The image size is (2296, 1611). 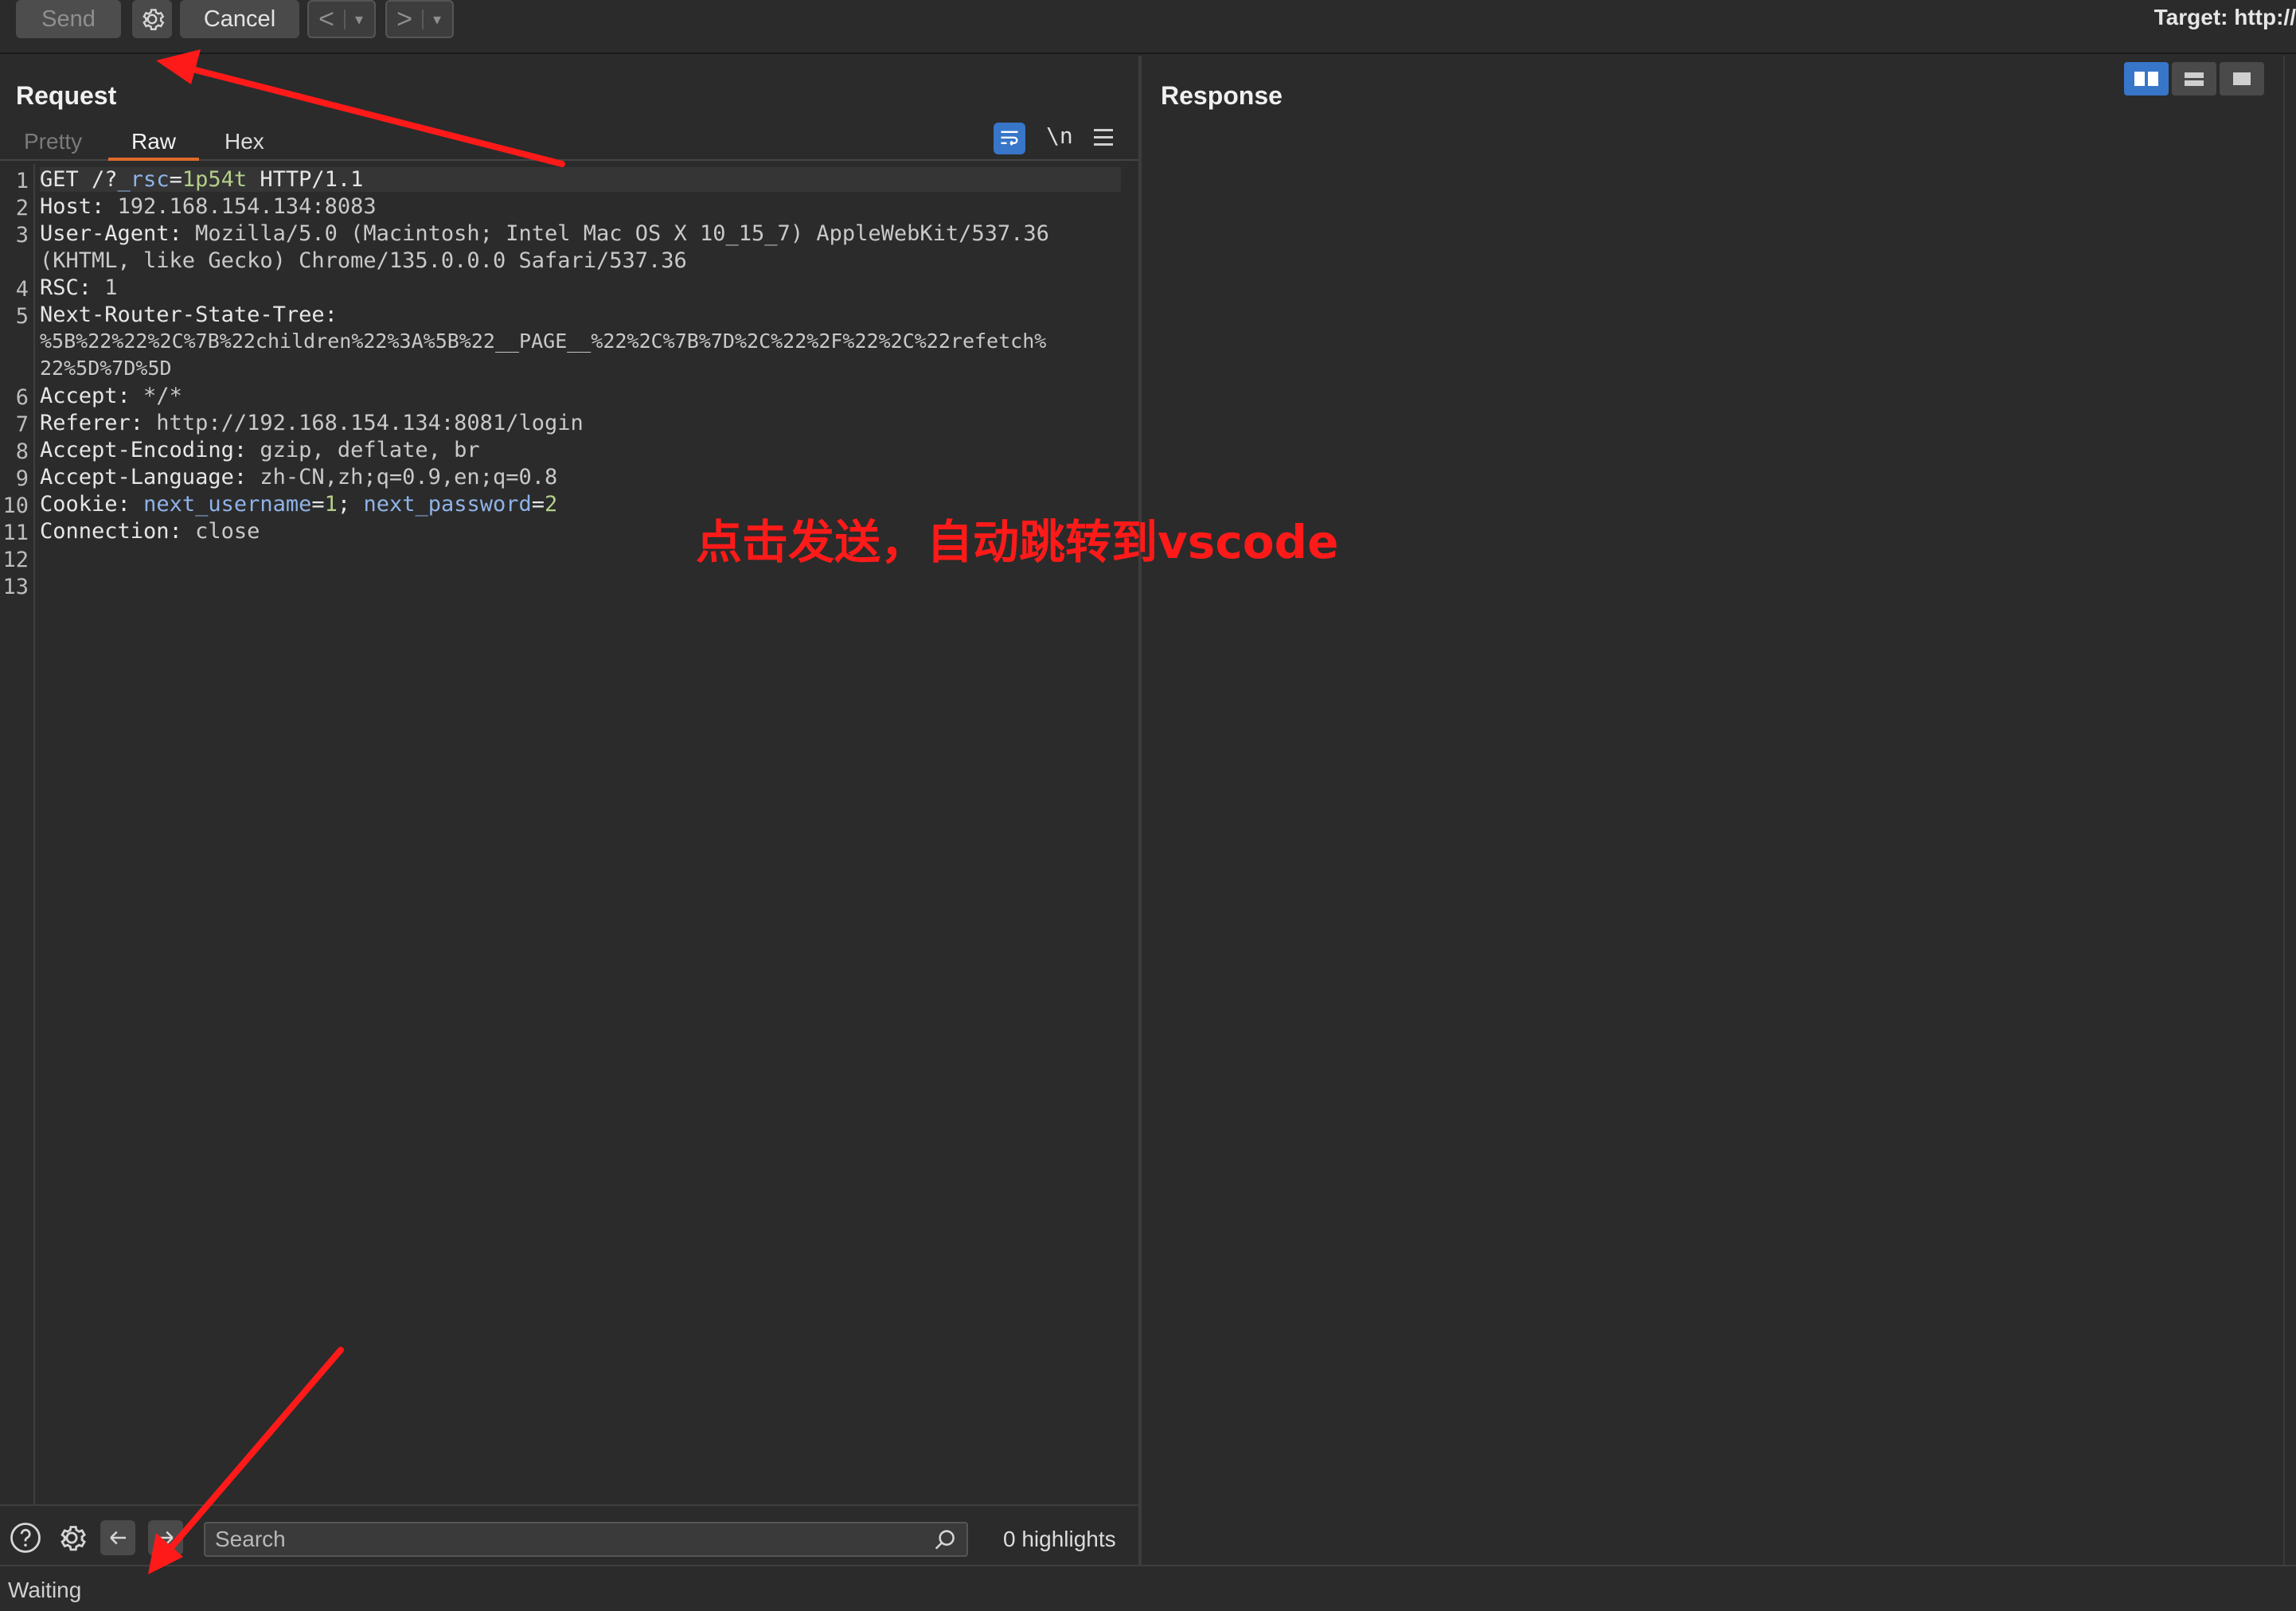 What do you see at coordinates (79, 287) in the screenshot?
I see `code-line-4: RSC: 1` at bounding box center [79, 287].